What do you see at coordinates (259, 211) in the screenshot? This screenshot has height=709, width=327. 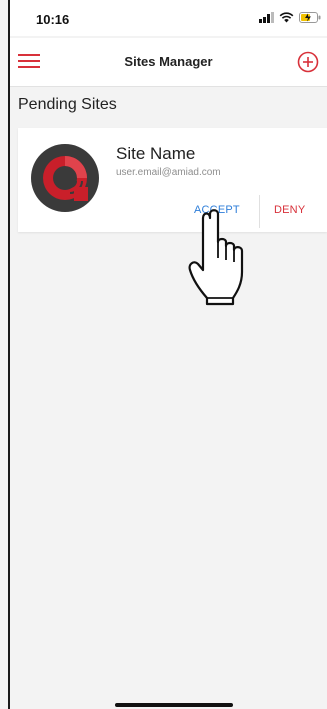 I see `action-divider` at bounding box center [259, 211].